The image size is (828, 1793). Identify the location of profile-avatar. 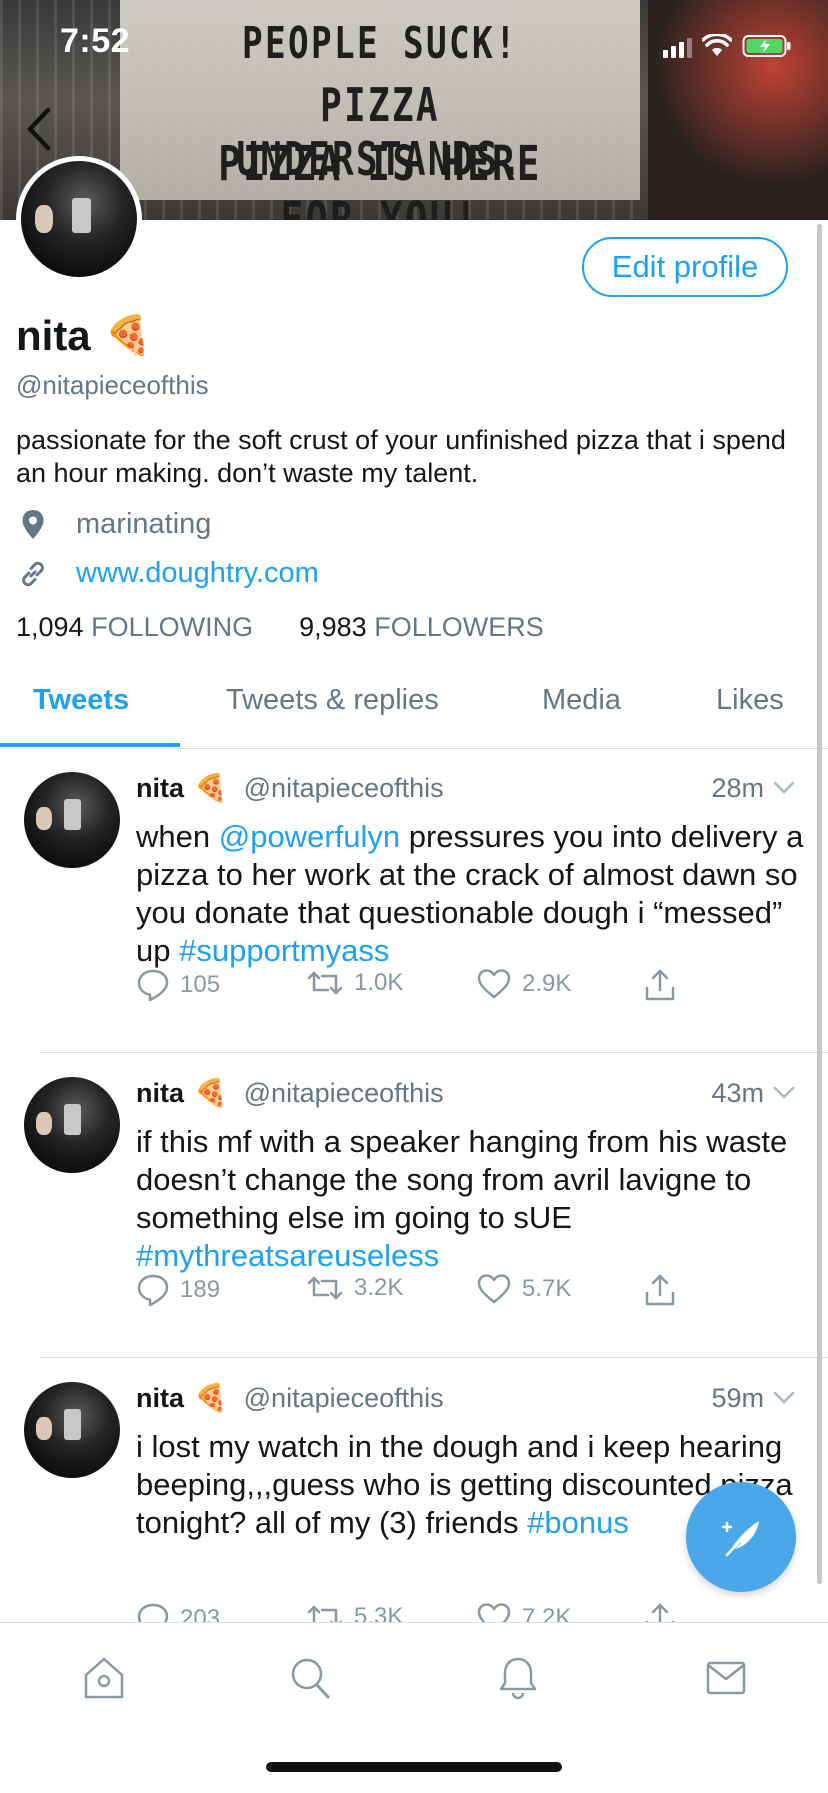
(79, 219).